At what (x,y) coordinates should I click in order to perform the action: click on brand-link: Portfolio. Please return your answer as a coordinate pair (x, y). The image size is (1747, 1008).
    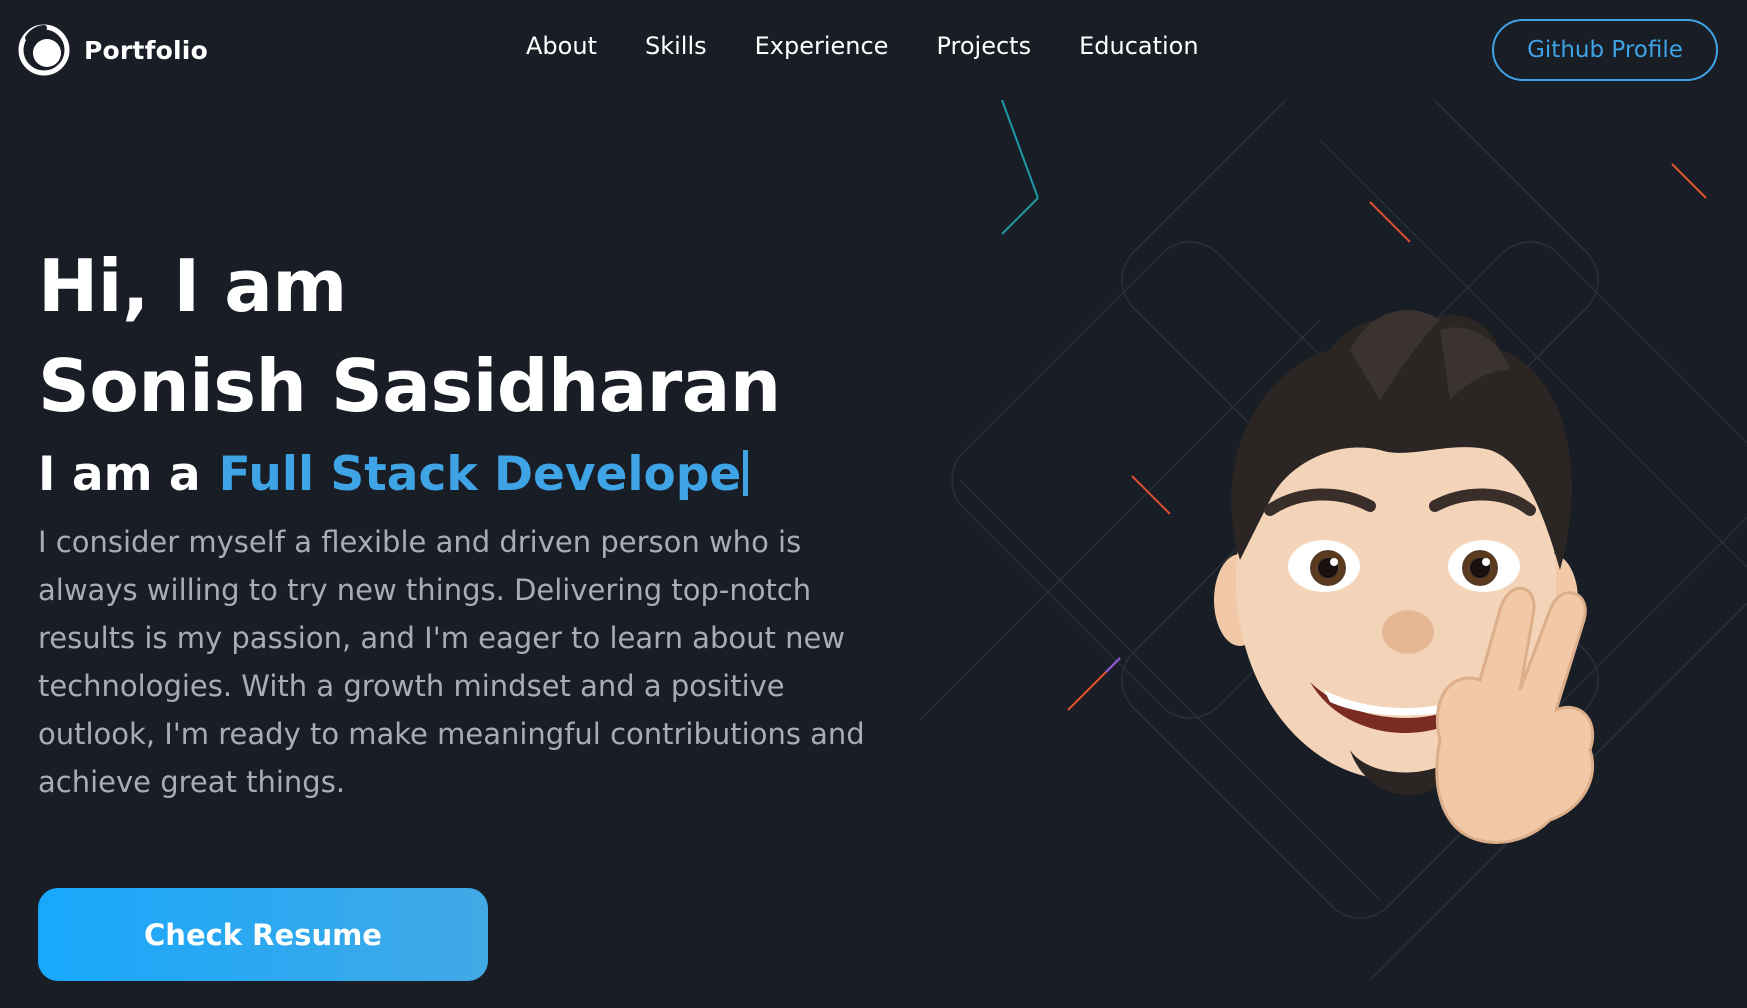
    Looking at the image, I should click on (113, 50).